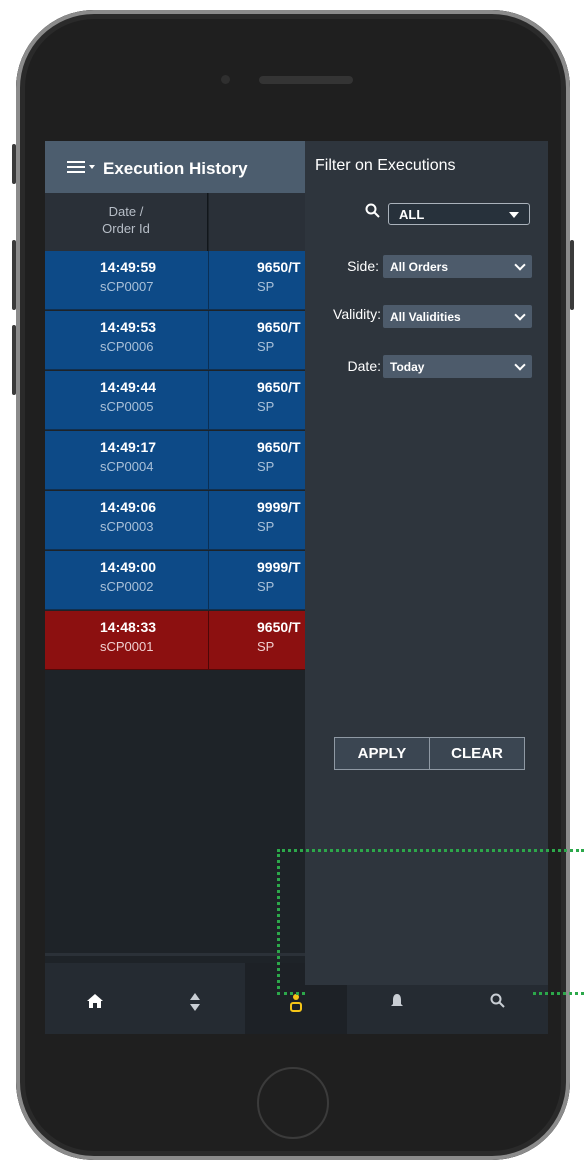 This screenshot has width=584, height=1171. Describe the element at coordinates (457, 366) in the screenshot. I see `date-select: Today` at that location.